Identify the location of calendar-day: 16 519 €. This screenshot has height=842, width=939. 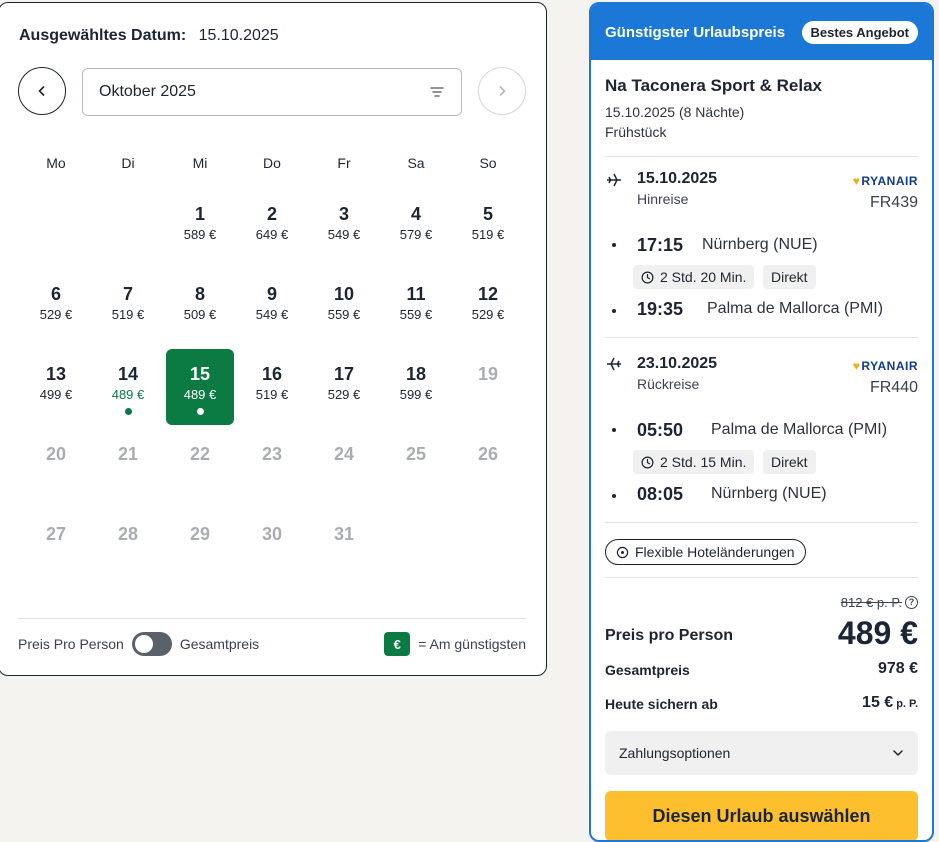
(272, 387).